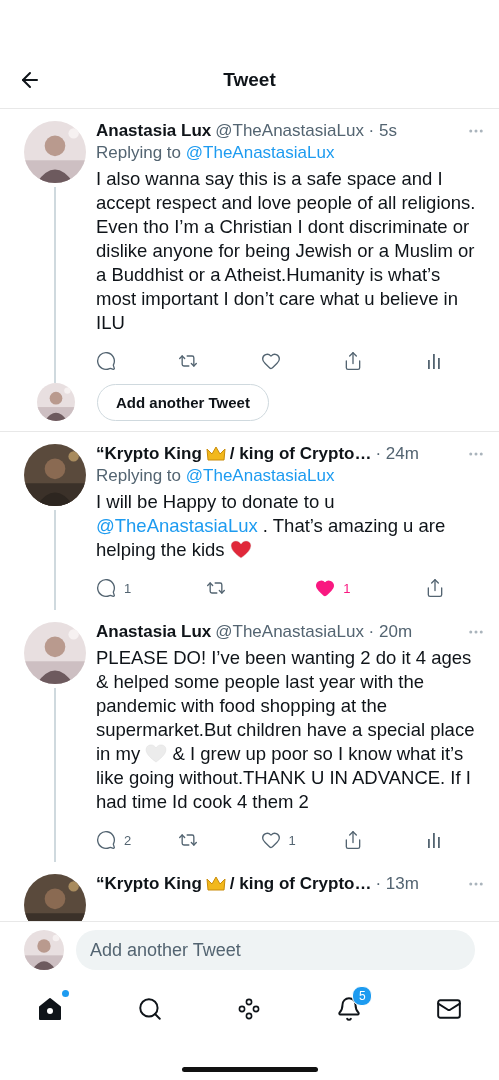 The height and width of the screenshot is (1080, 499). I want to click on tweet-meta: · 24m, so click(397, 454).